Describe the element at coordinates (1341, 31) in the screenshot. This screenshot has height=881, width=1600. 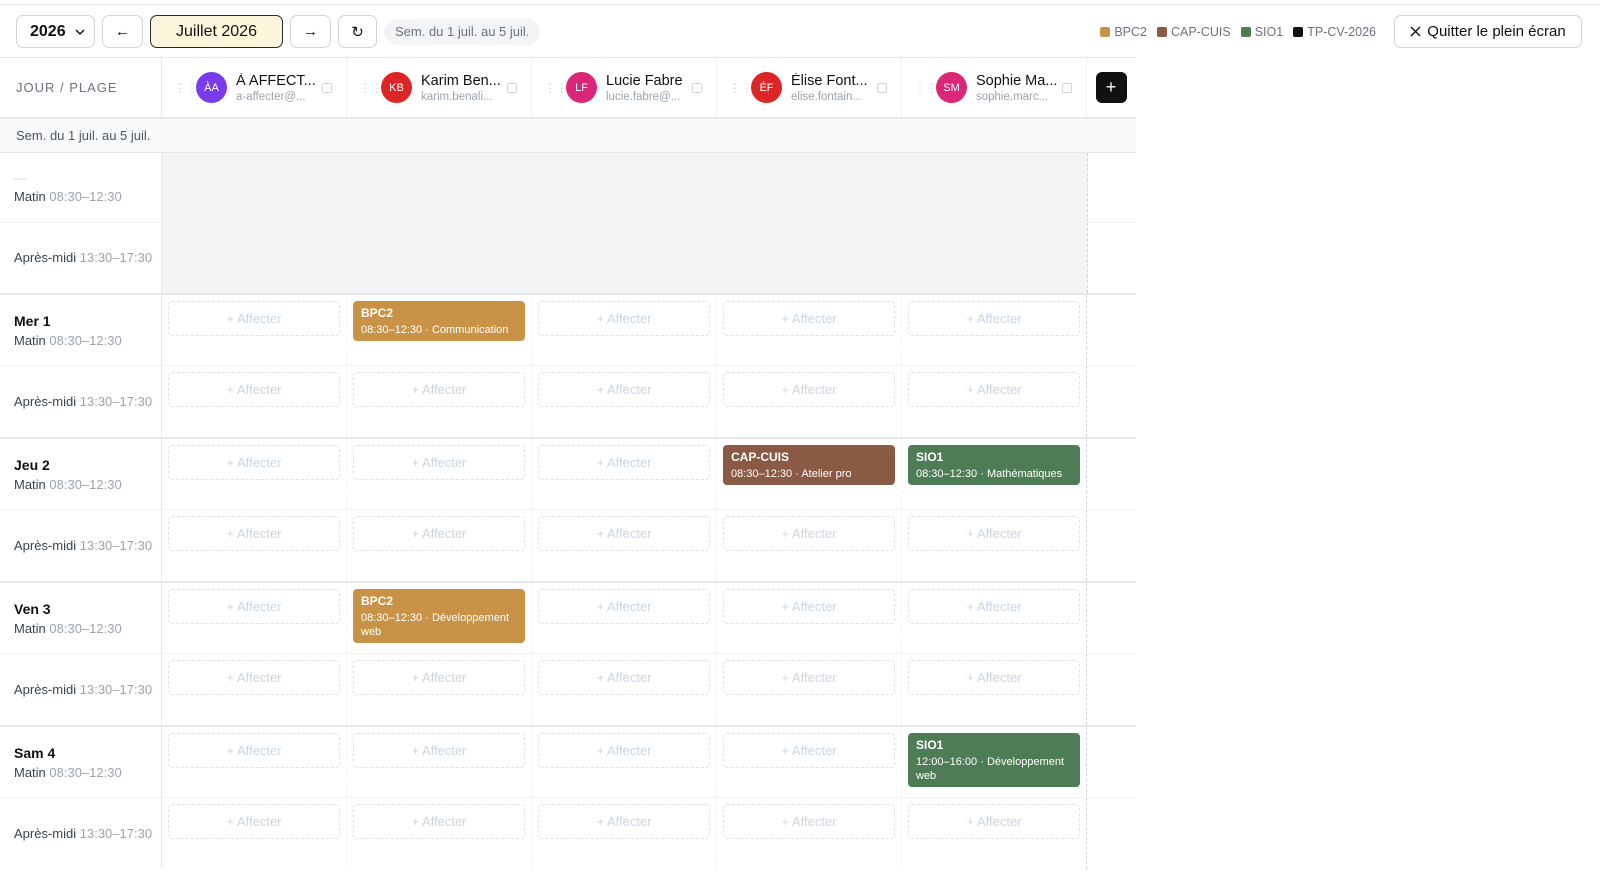
I see `legend-label: TP-CV-2026` at that location.